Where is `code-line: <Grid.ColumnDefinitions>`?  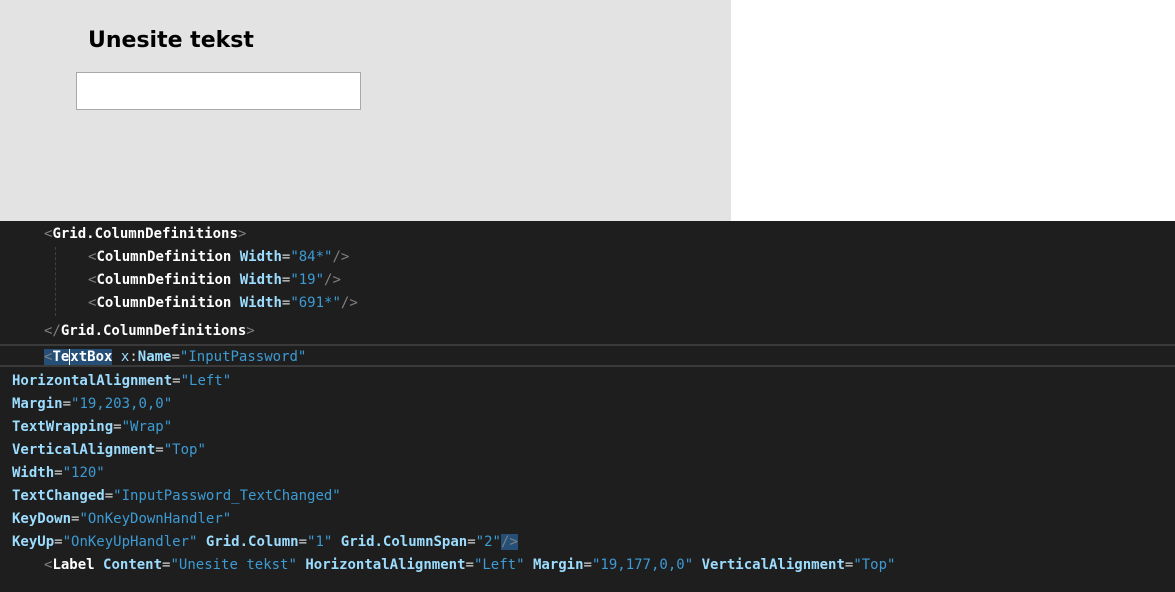
code-line: <Grid.ColumnDefinitions> is located at coordinates (145, 234).